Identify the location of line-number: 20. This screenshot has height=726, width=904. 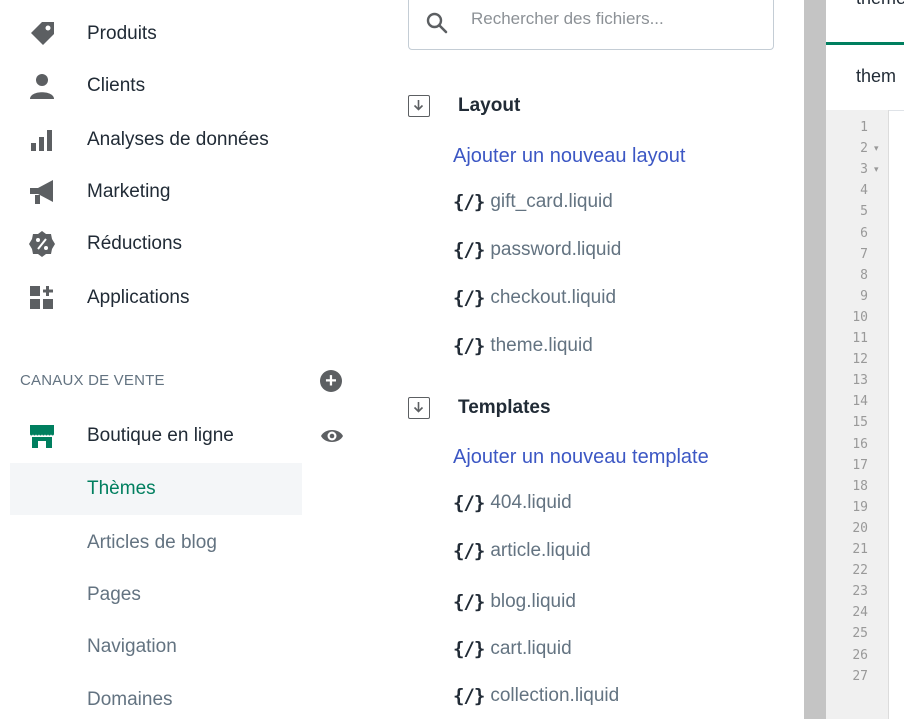
(860, 528).